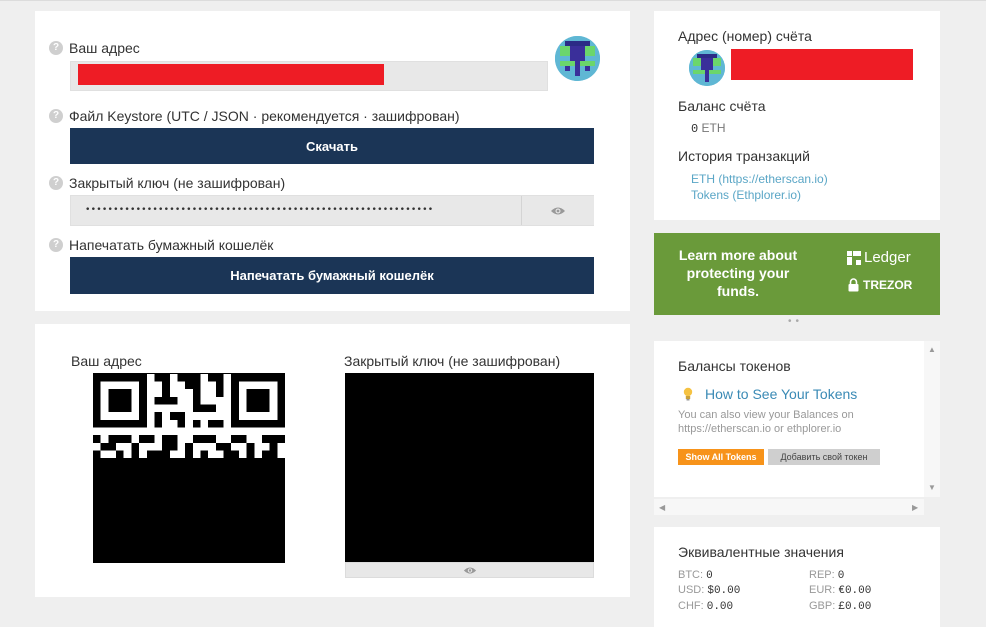  I want to click on address-redaction, so click(231, 74).